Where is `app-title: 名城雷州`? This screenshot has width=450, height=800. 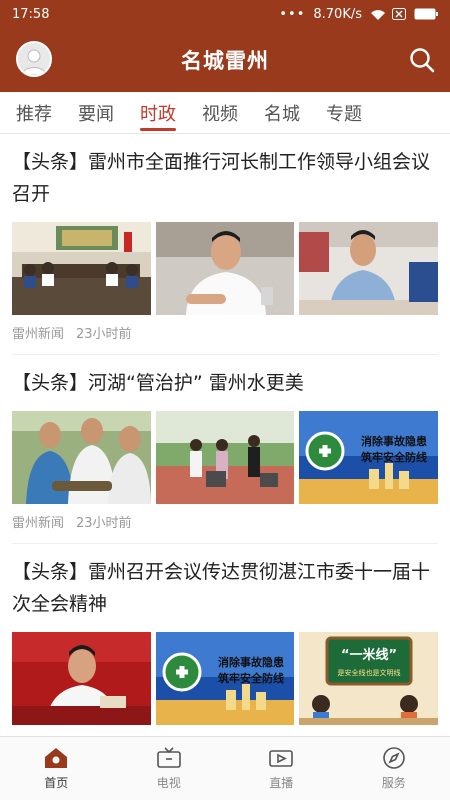 app-title: 名城雷州 is located at coordinates (225, 61).